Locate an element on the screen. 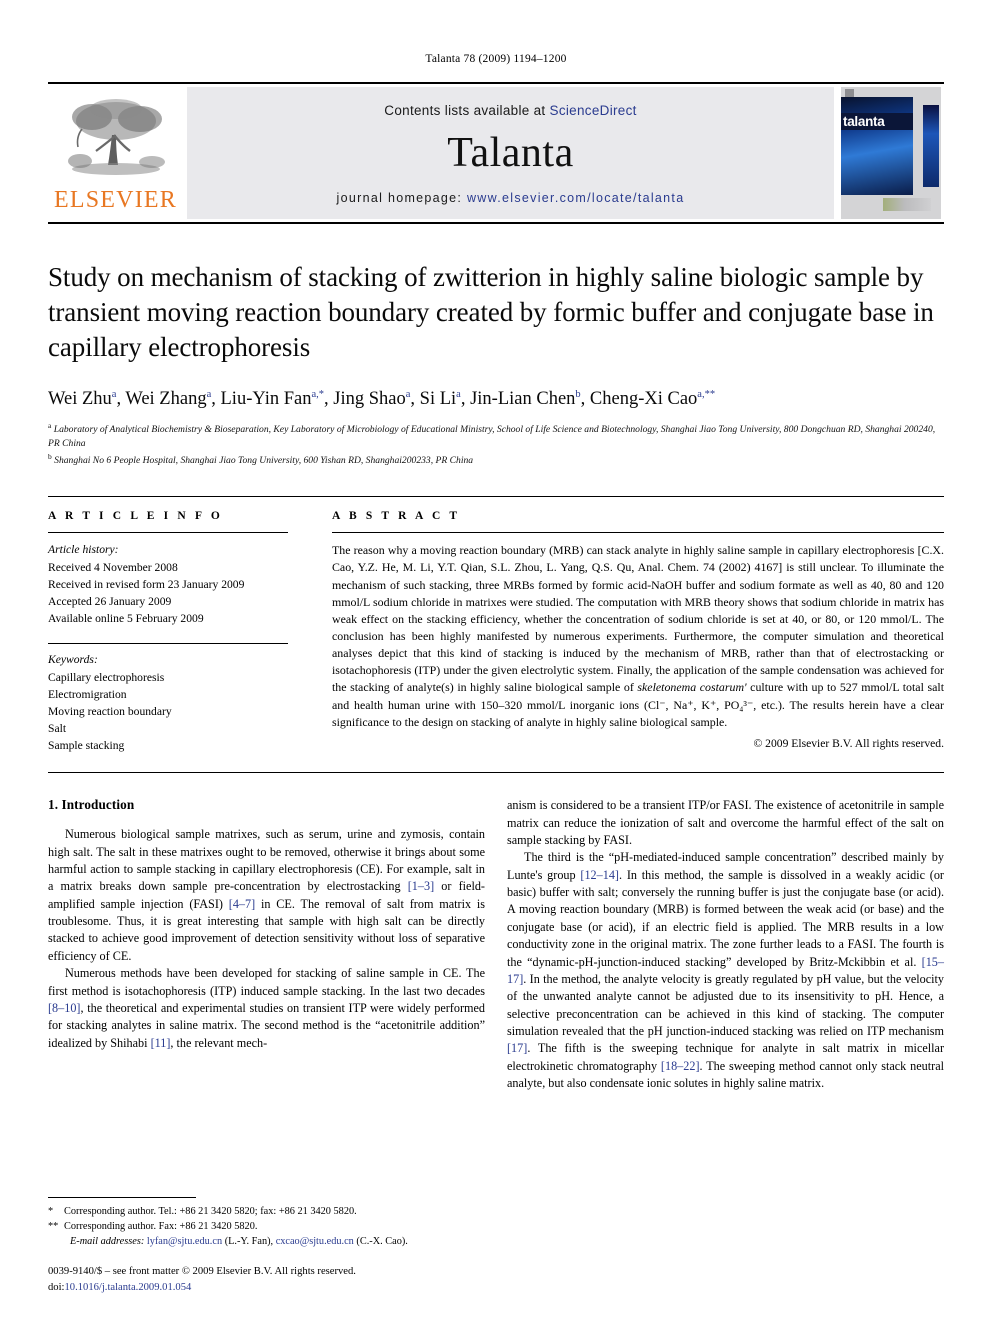 The image size is (992, 1323). cover-image: talanta is located at coordinates (891, 153).